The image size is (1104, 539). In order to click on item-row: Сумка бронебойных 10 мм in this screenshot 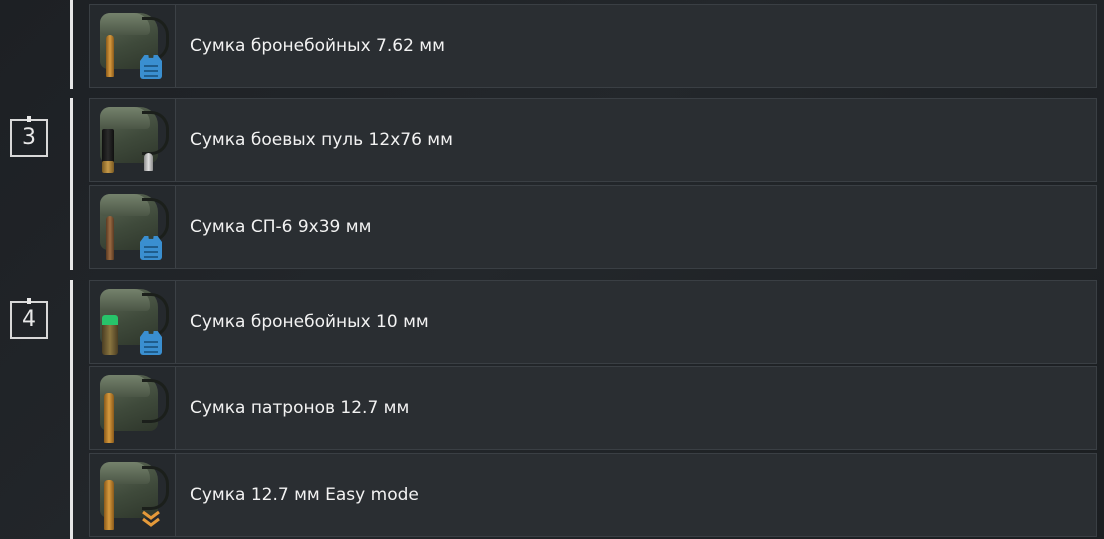, I will do `click(593, 322)`.